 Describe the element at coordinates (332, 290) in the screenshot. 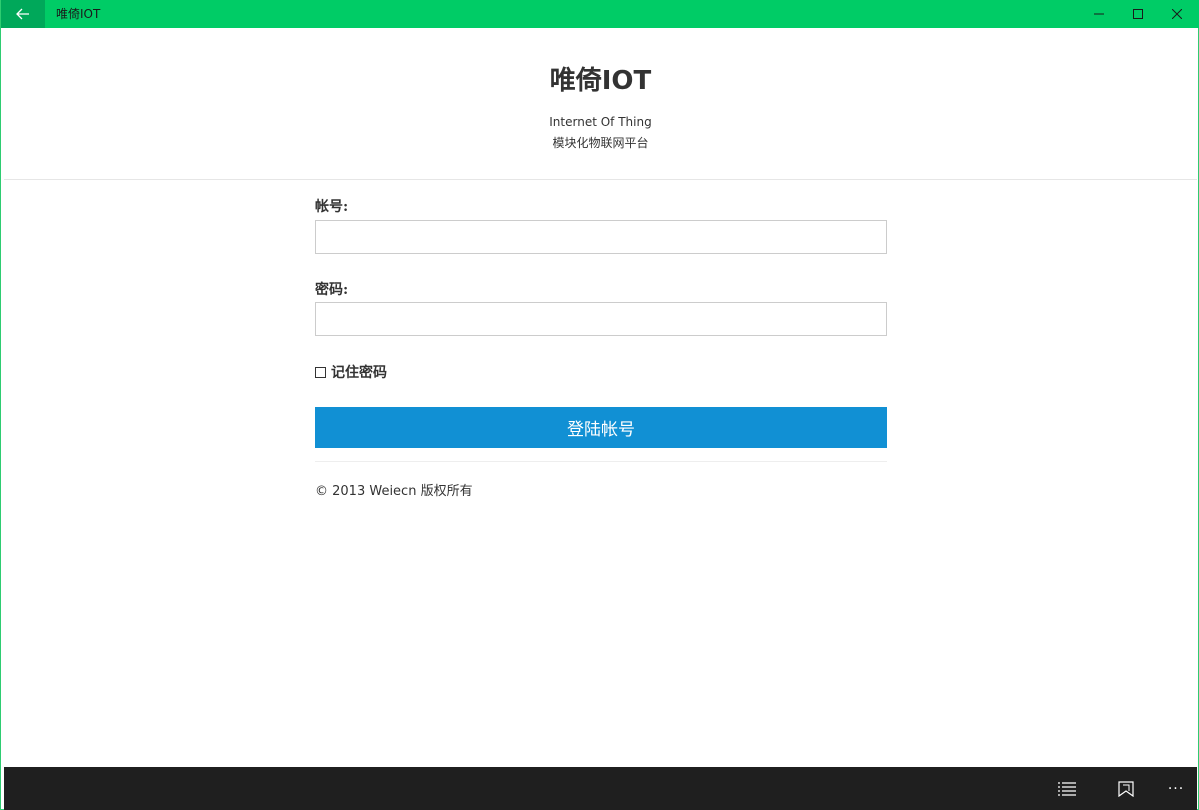

I see `password-label: 密码:` at that location.